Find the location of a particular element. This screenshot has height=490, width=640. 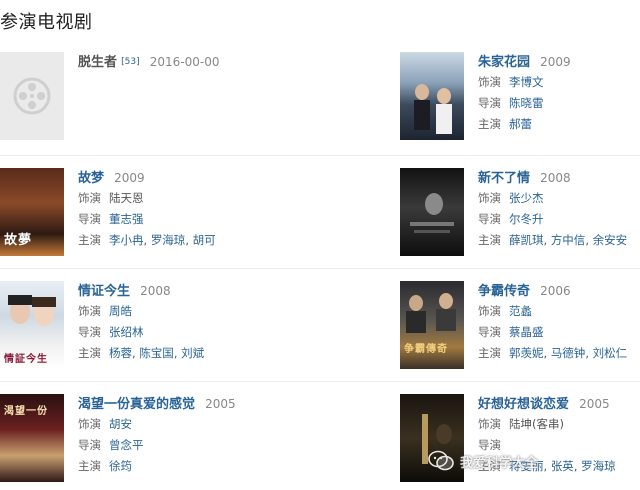

director-value: 陈晓雷 is located at coordinates (526, 103).